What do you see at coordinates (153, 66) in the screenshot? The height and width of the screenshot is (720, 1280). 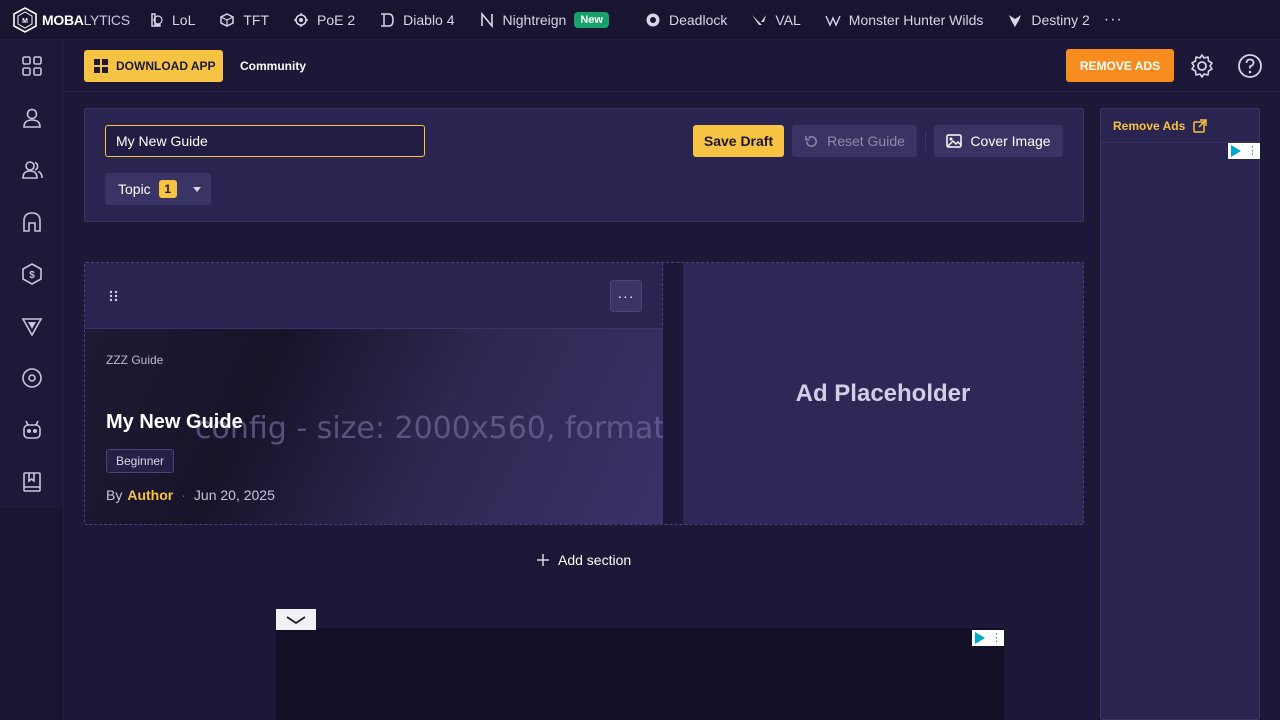 I see `download-app-button: DOWNLOAD APP` at bounding box center [153, 66].